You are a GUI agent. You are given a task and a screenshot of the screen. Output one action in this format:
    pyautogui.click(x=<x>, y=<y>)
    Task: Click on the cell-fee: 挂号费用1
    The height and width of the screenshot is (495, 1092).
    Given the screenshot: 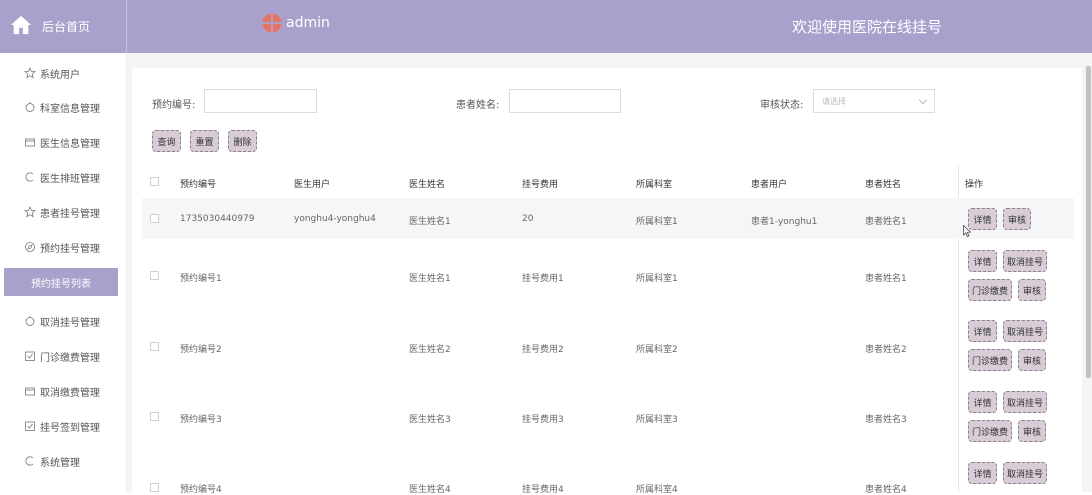 What is the action you would take?
    pyautogui.click(x=543, y=279)
    